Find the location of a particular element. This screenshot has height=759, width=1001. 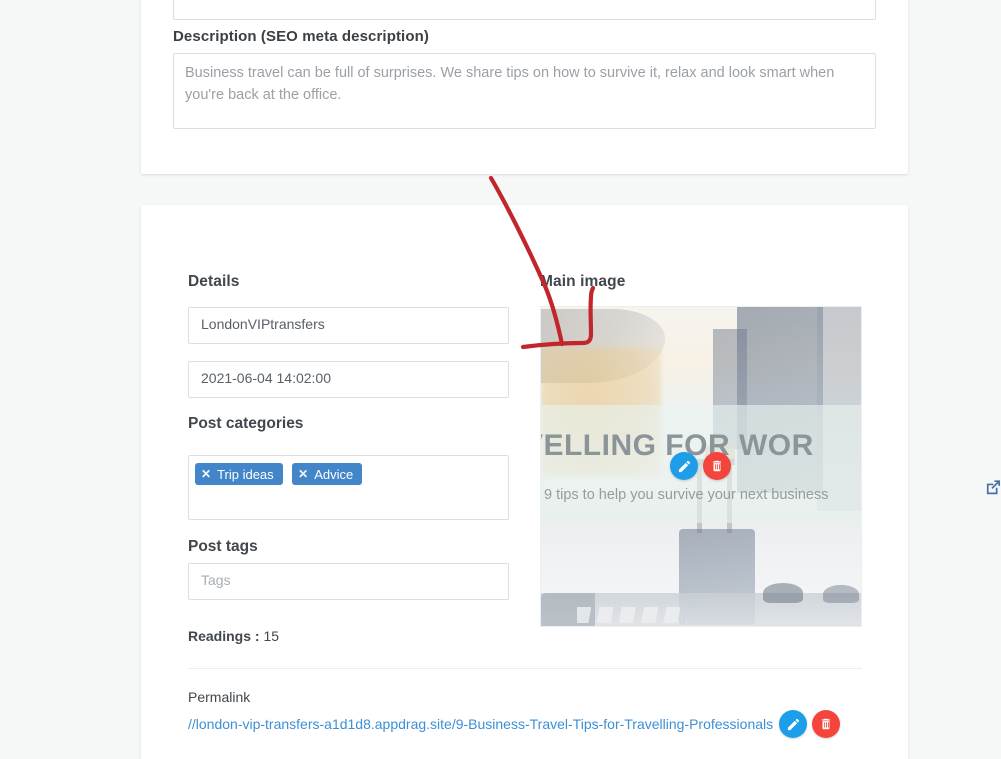

seo-title-input is located at coordinates (524, 10).